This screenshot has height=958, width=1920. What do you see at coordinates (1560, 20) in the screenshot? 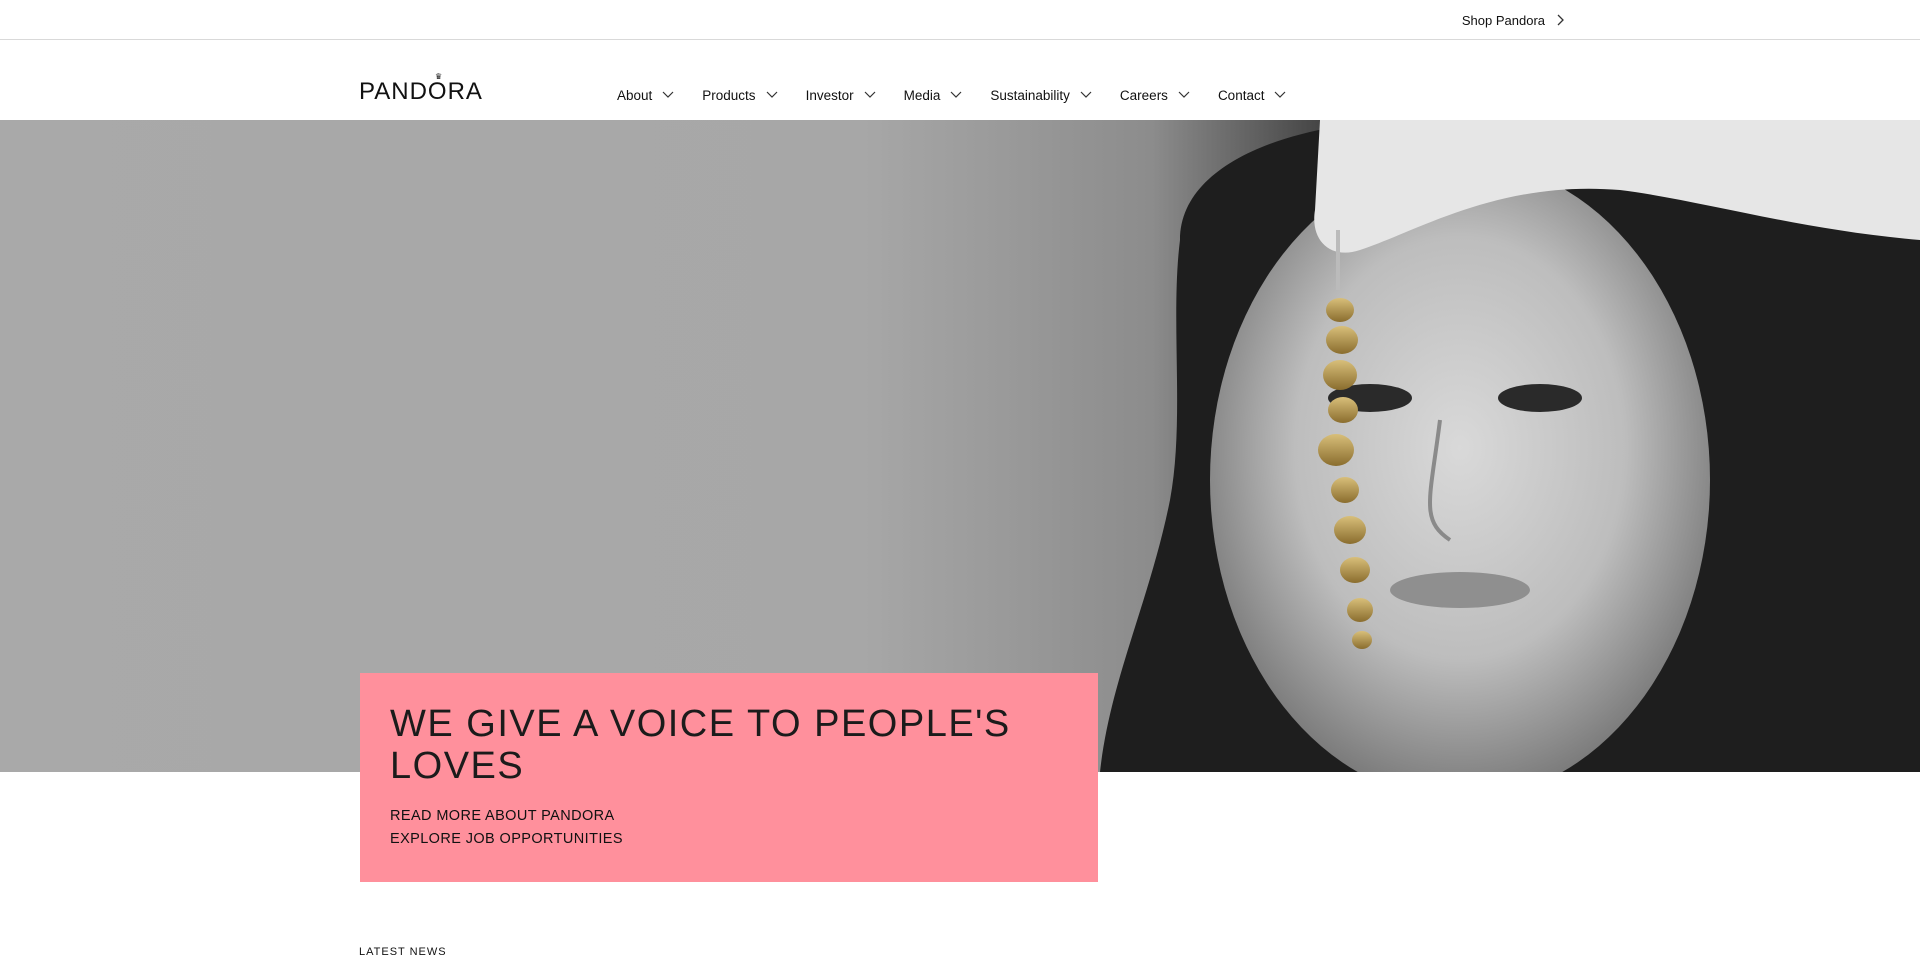
I see `chevron-right-icon` at bounding box center [1560, 20].